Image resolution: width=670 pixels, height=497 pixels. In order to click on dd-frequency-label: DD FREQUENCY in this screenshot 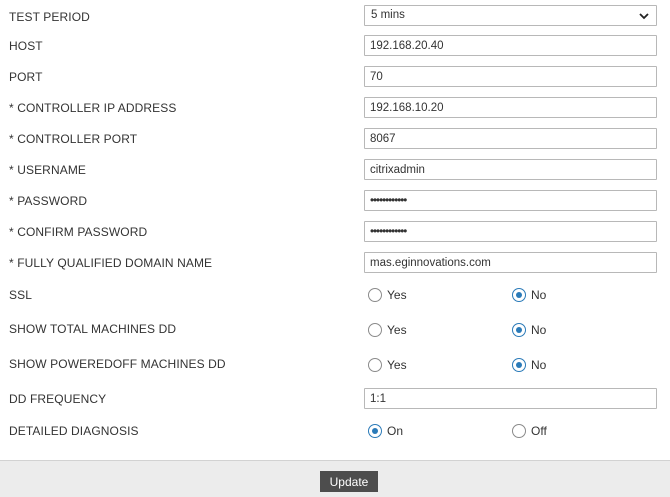, I will do `click(58, 399)`.